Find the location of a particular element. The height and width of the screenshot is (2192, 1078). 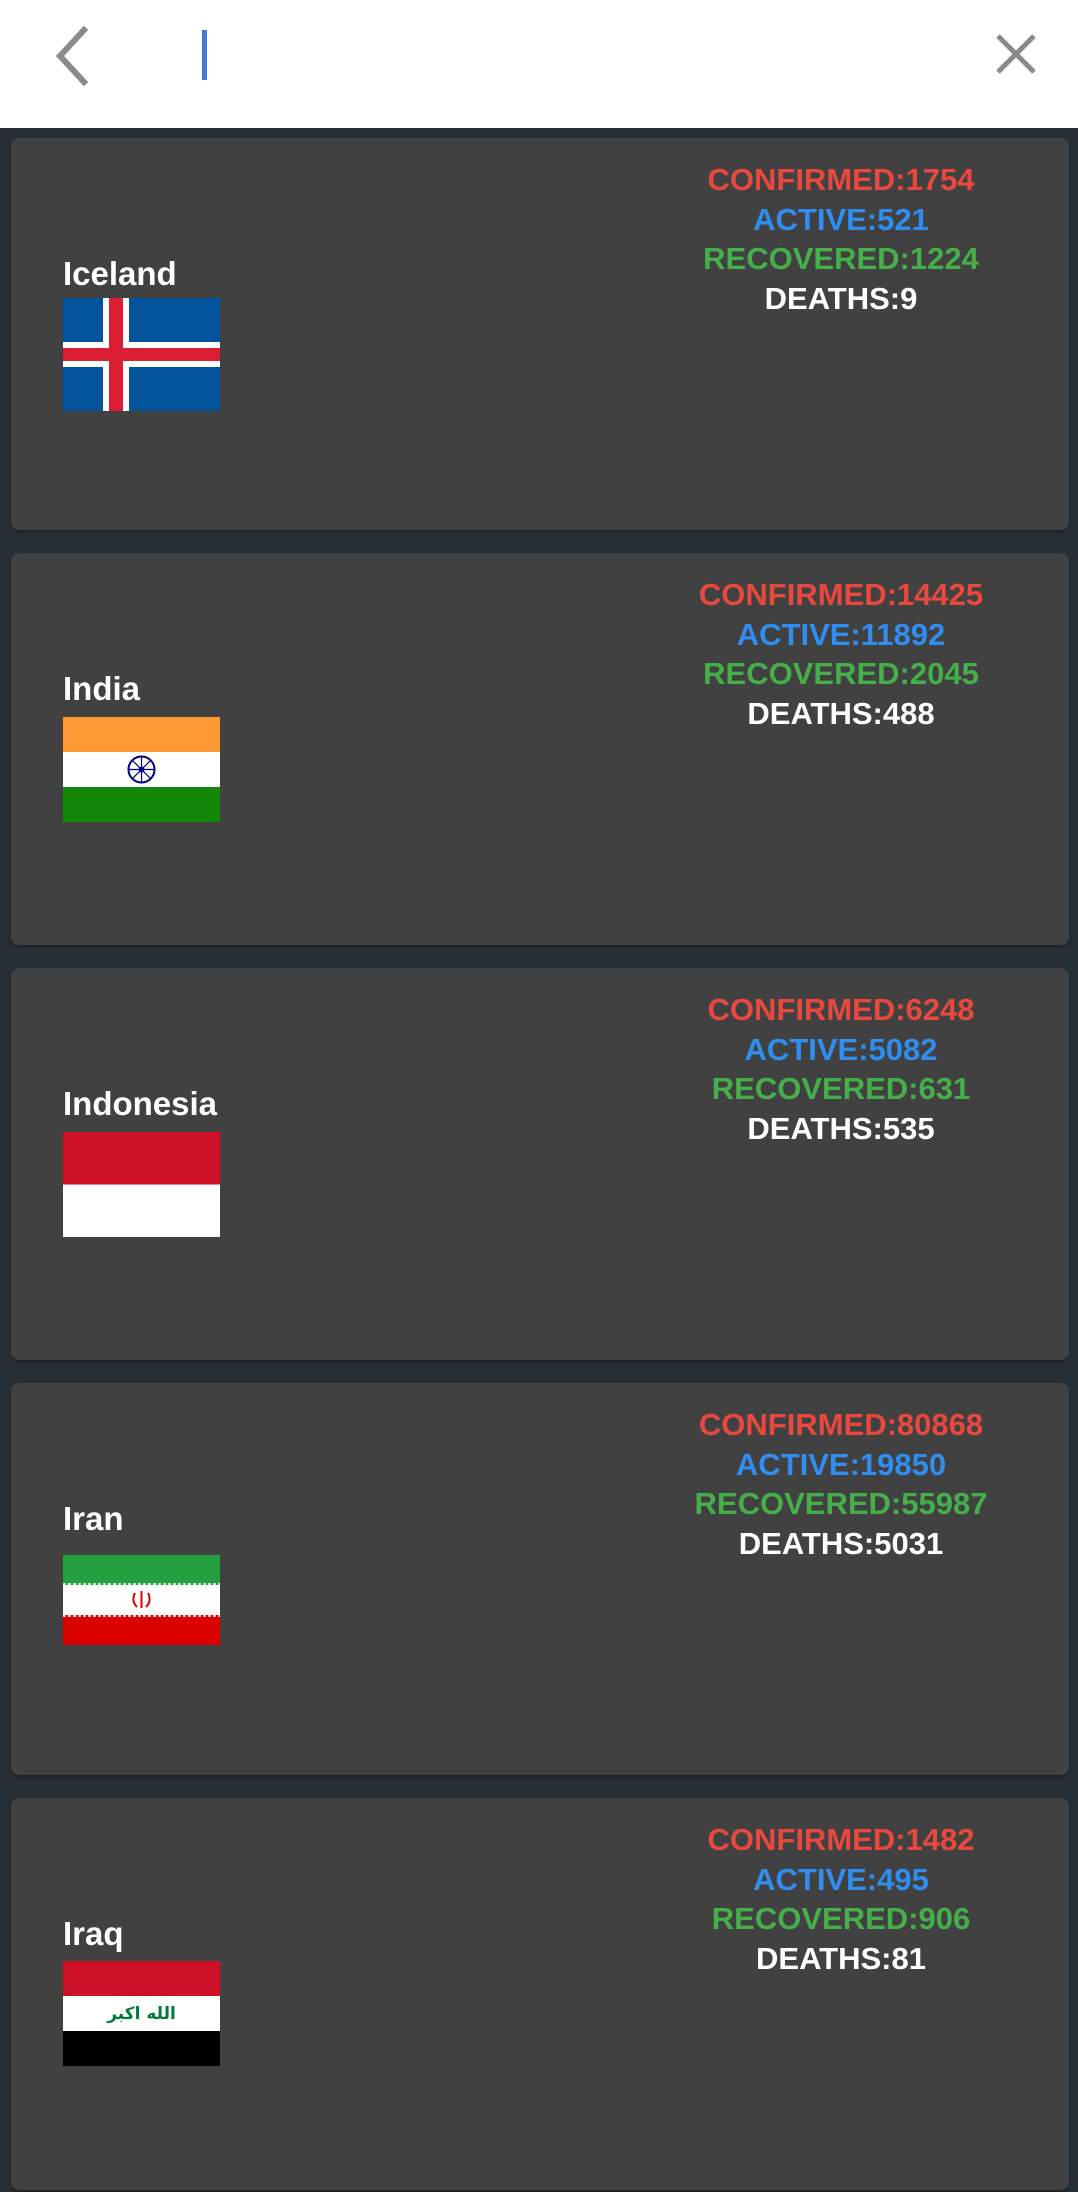

confirmed-count: CONFIRMED:14425 is located at coordinates (841, 594).